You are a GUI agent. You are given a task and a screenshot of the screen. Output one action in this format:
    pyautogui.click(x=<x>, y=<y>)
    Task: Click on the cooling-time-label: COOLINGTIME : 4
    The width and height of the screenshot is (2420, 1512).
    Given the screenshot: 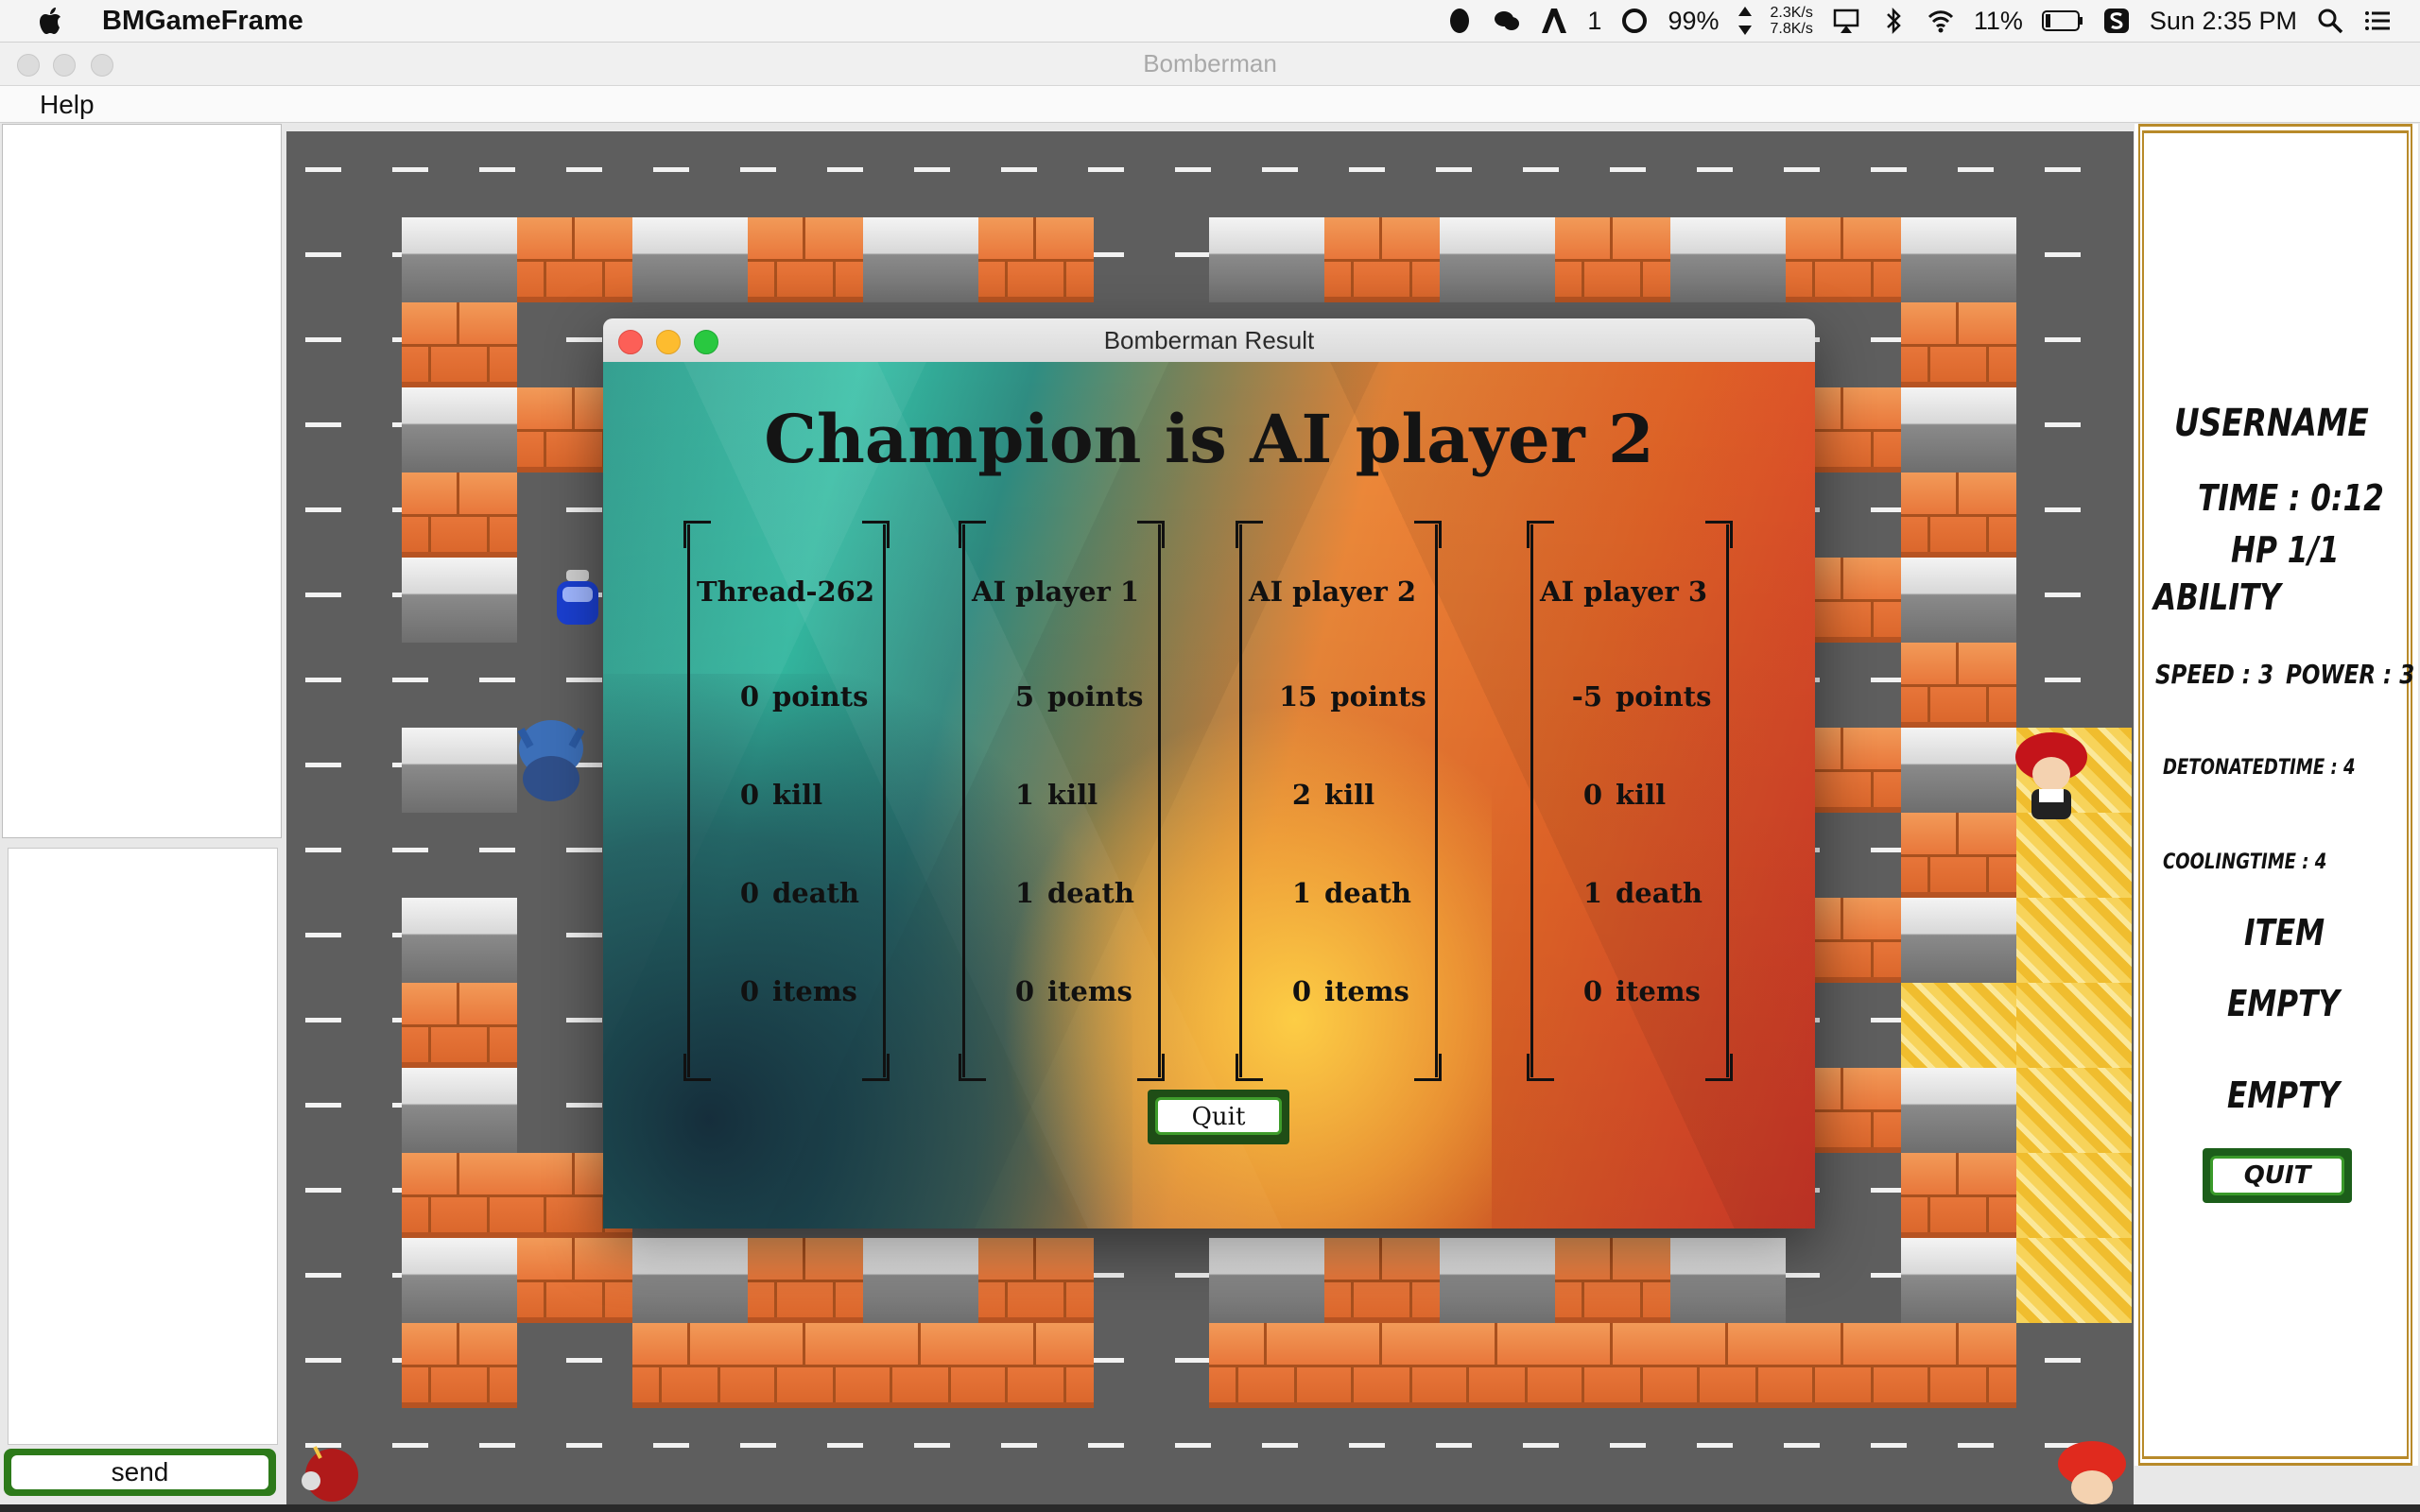 What is the action you would take?
    pyautogui.click(x=2245, y=862)
    